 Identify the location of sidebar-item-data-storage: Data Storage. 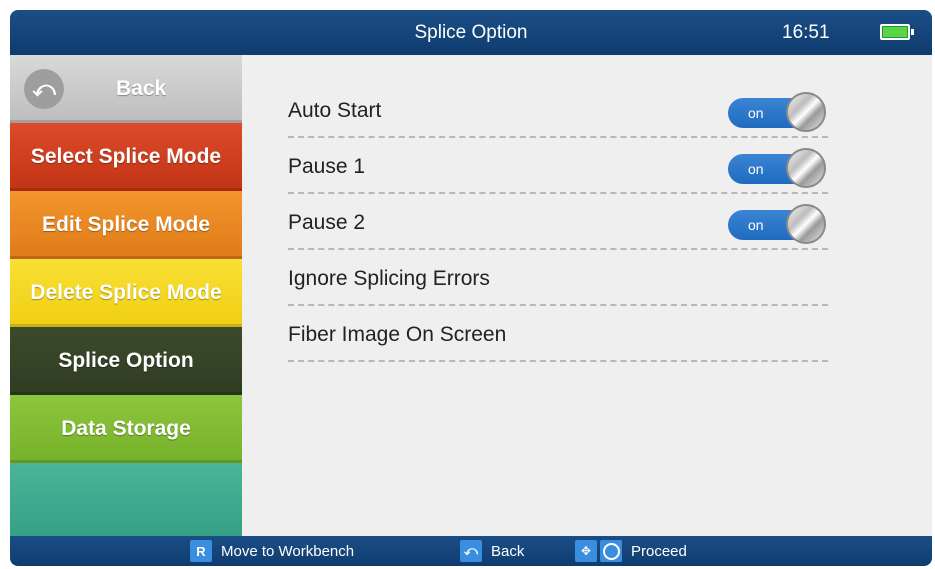
(126, 429).